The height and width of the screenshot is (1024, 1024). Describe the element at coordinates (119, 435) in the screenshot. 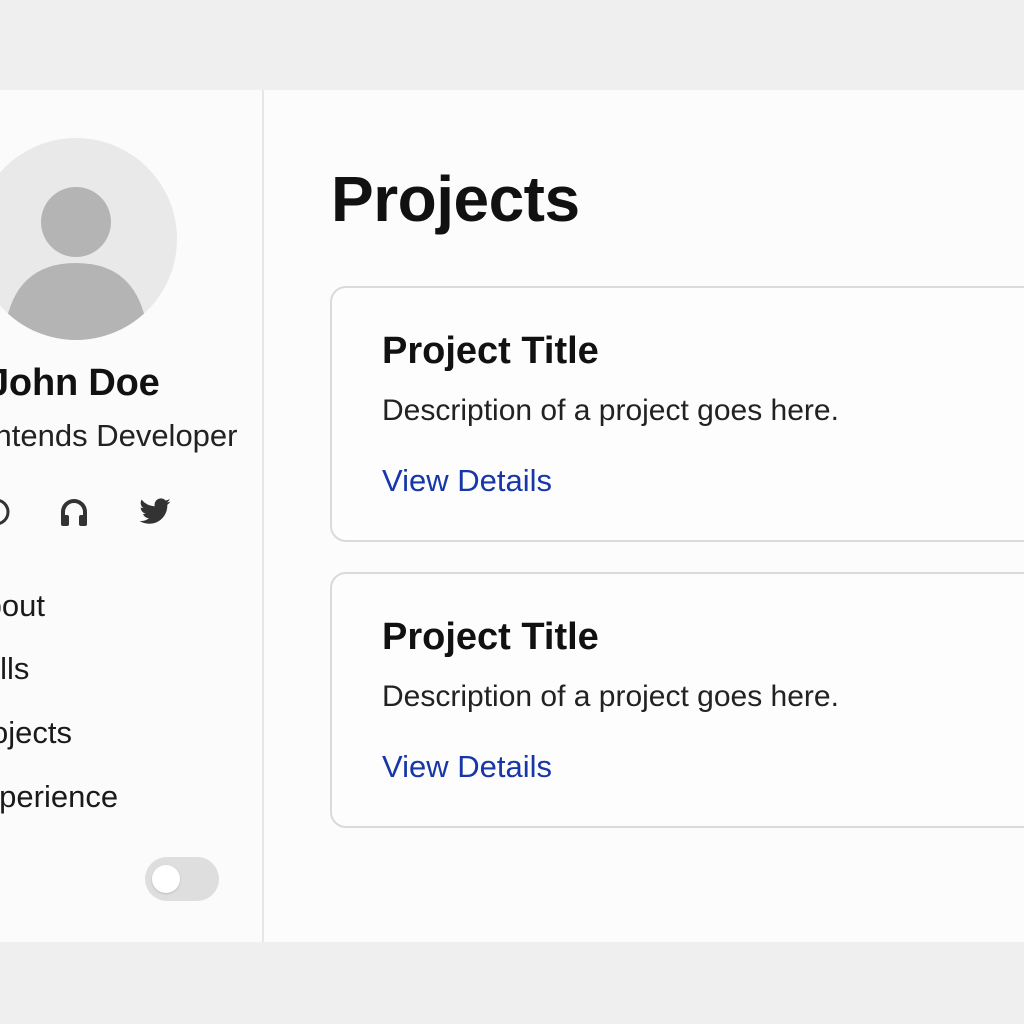

I see `profile-role: Frontends Developer` at that location.